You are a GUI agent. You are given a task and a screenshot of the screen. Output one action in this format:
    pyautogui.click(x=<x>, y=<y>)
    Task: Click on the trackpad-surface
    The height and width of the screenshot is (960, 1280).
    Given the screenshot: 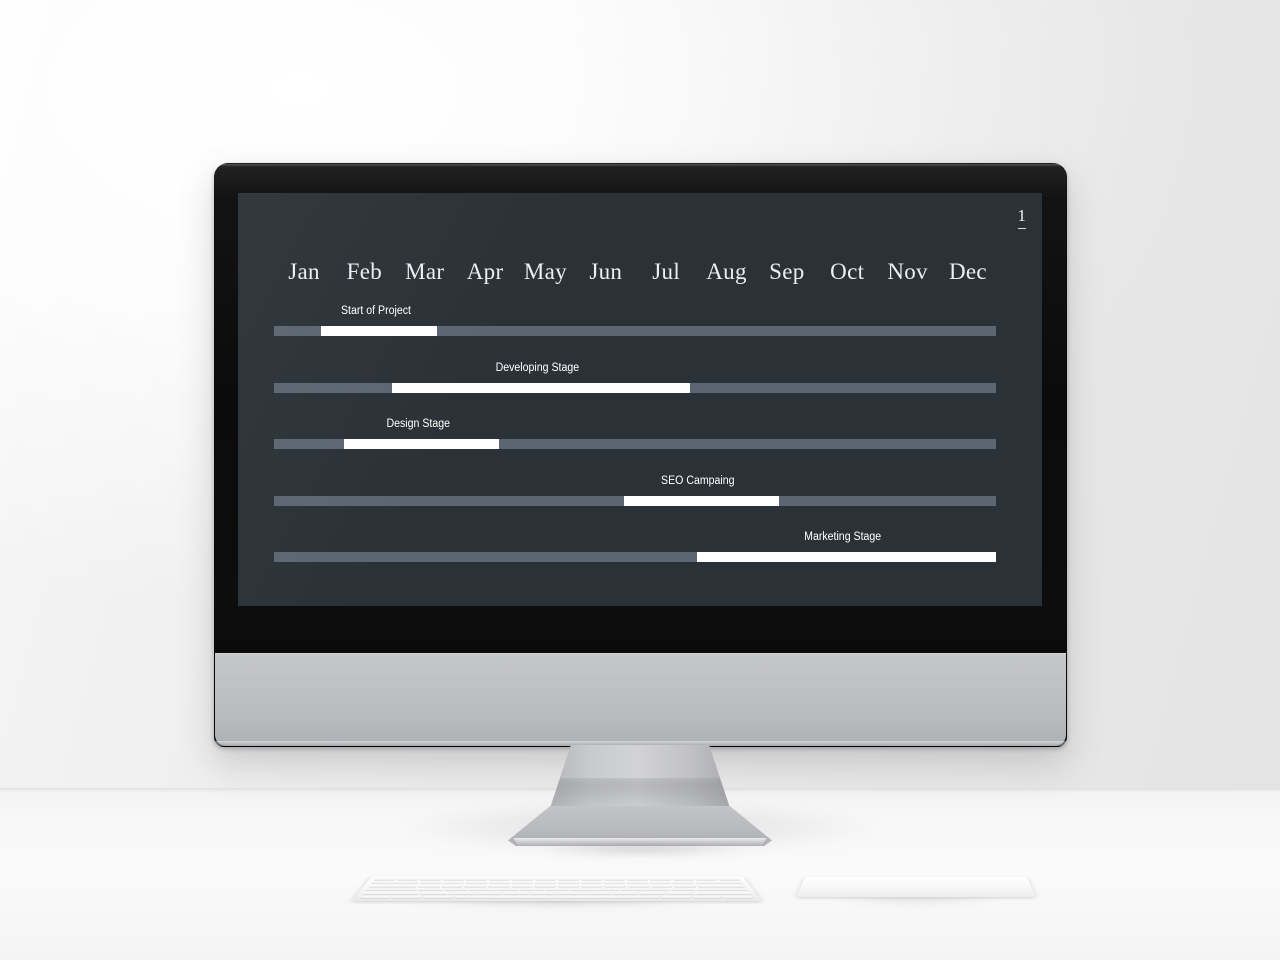 What is the action you would take?
    pyautogui.click(x=916, y=886)
    